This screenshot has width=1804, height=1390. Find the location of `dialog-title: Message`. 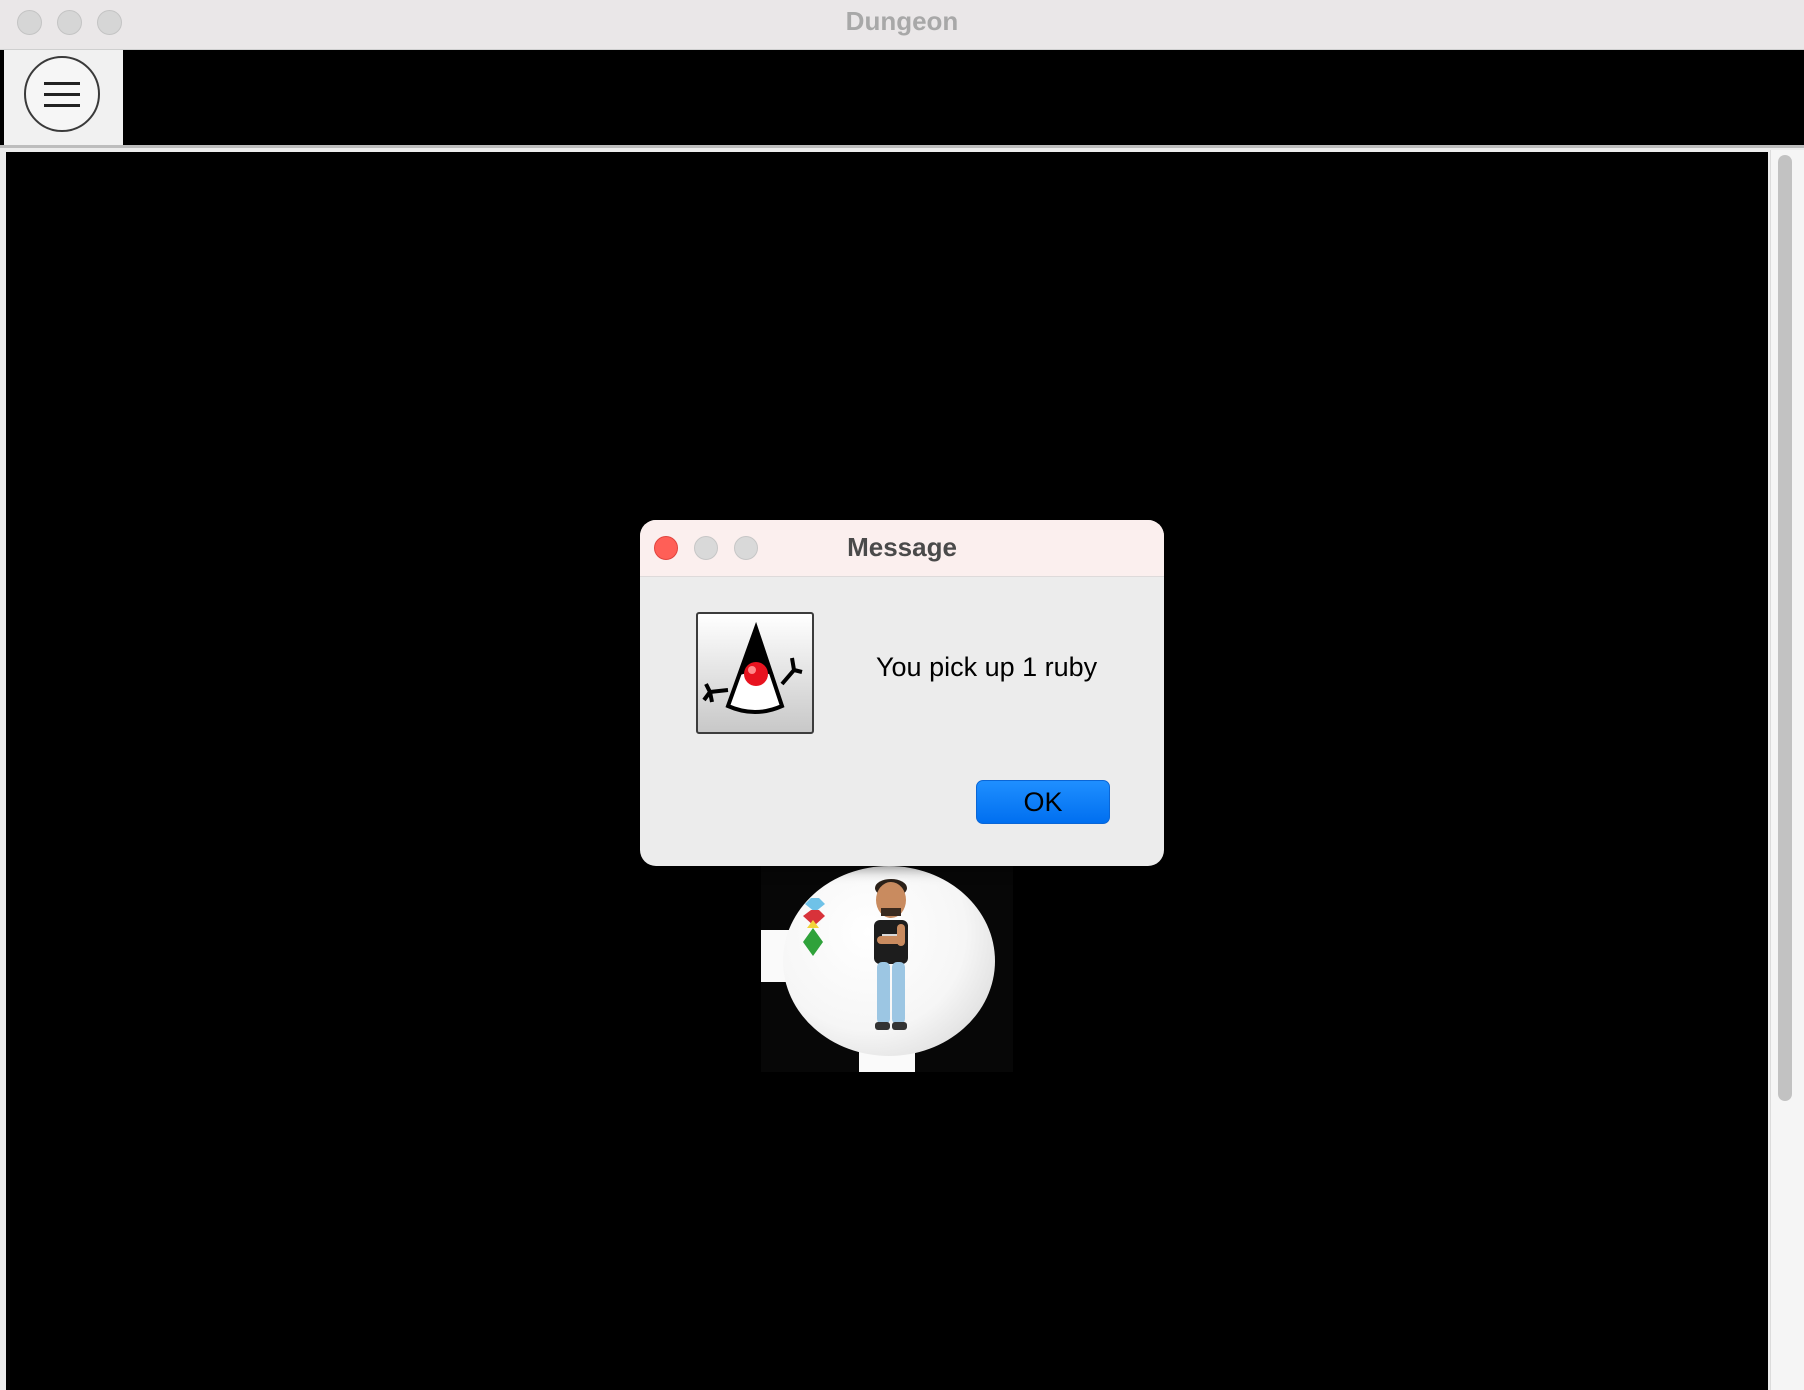

dialog-title: Message is located at coordinates (902, 547).